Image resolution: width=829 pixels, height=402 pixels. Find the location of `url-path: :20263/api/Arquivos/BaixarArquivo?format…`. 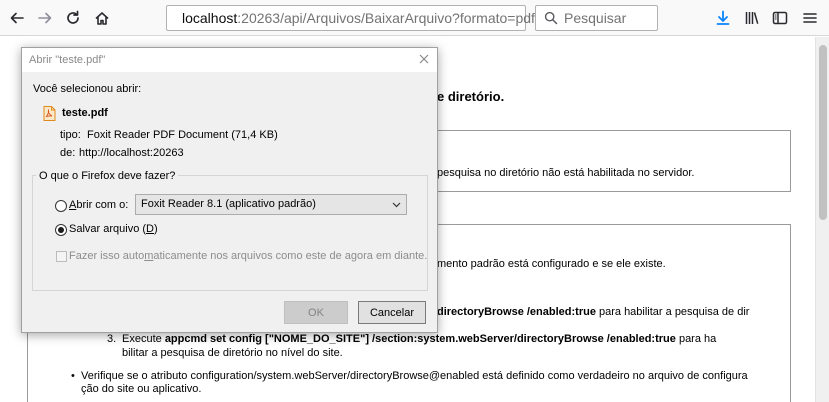

url-path: :20263/api/Arquivos/BaixarArquivo?format… is located at coordinates (386, 18).